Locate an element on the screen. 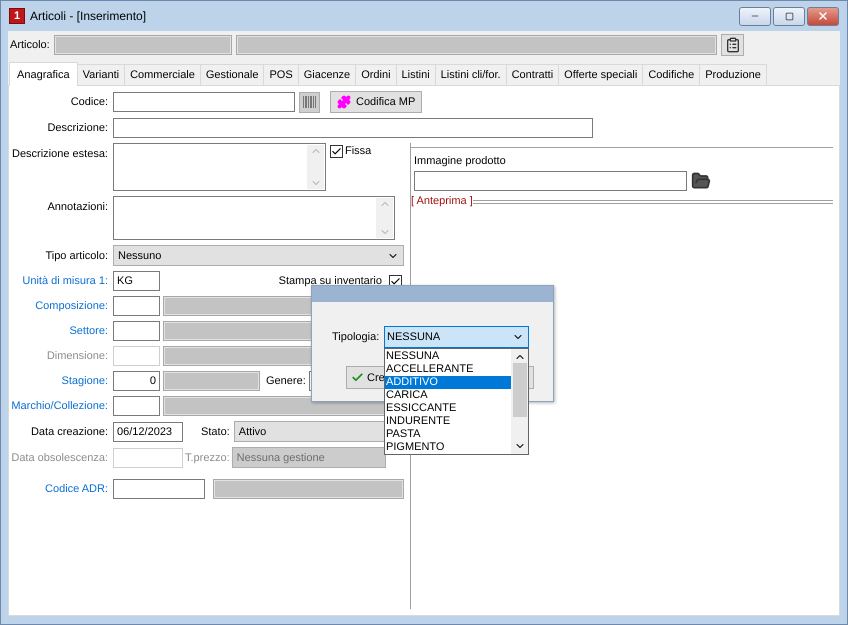 This screenshot has height=625, width=848. maximize-icon is located at coordinates (789, 16).